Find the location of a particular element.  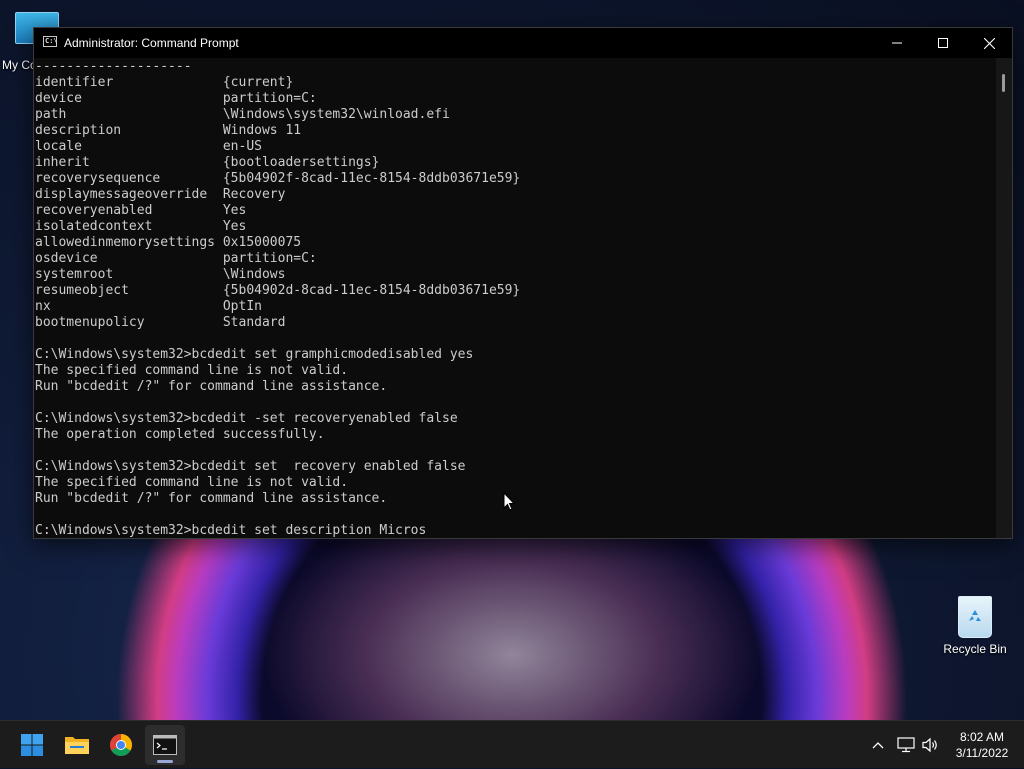

system-clock: 8:02 AM 3/11/2022 is located at coordinates (982, 745).